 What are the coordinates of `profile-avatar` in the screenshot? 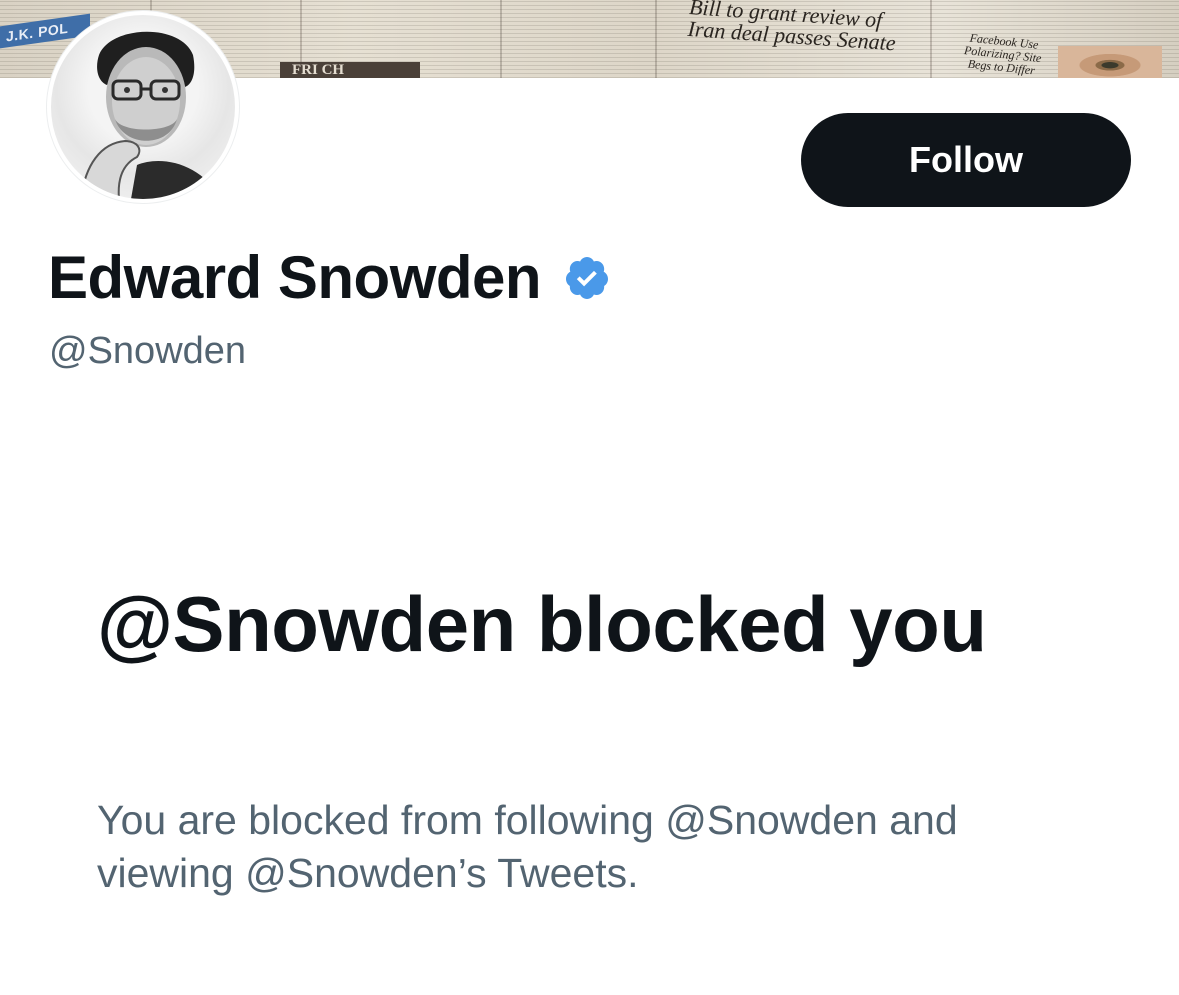 It's located at (143, 107).